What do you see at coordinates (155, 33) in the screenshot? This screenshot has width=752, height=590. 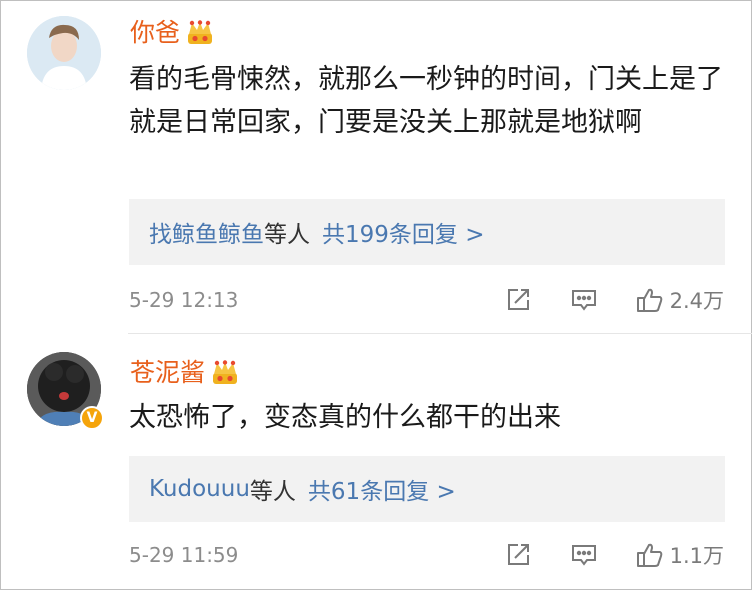 I see `username-text: 你爸` at bounding box center [155, 33].